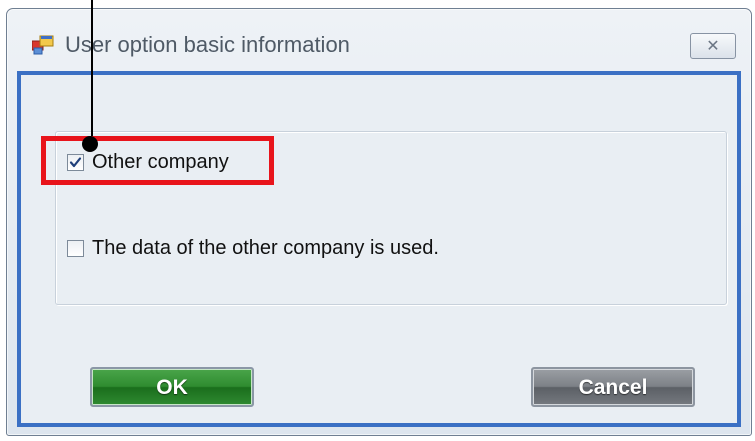 The image size is (755, 441). I want to click on window-title: User option basic information, so click(207, 44).